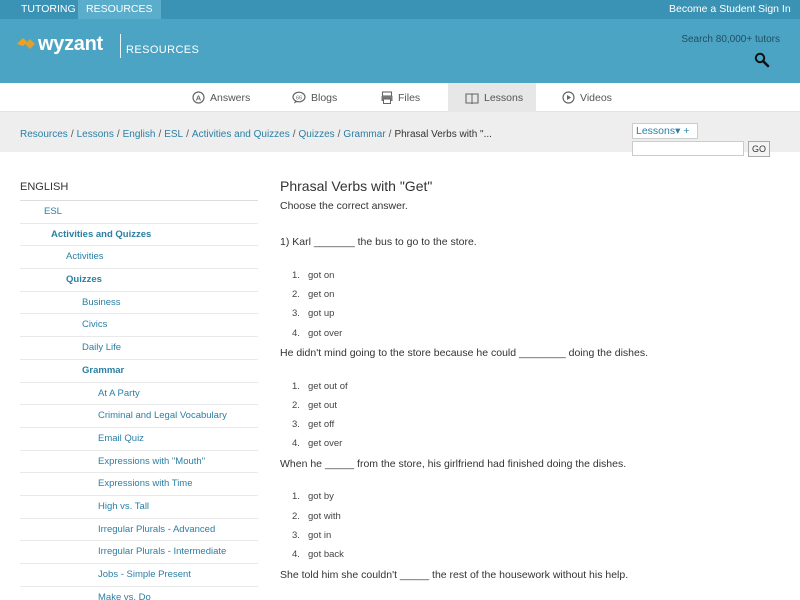  Describe the element at coordinates (762, 60) in the screenshot. I see `search-icon` at that location.